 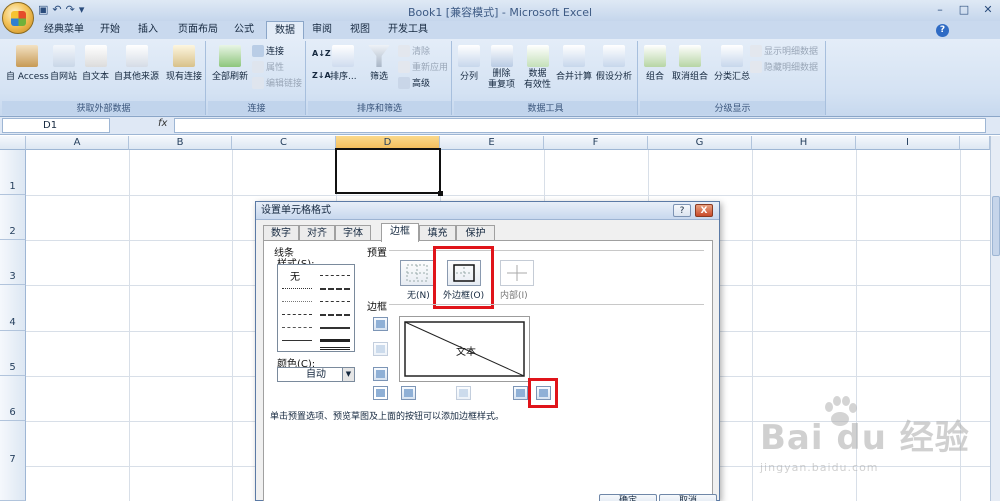 What do you see at coordinates (469, 63) in the screenshot?
I see `text-to-columns-button: 分列` at bounding box center [469, 63].